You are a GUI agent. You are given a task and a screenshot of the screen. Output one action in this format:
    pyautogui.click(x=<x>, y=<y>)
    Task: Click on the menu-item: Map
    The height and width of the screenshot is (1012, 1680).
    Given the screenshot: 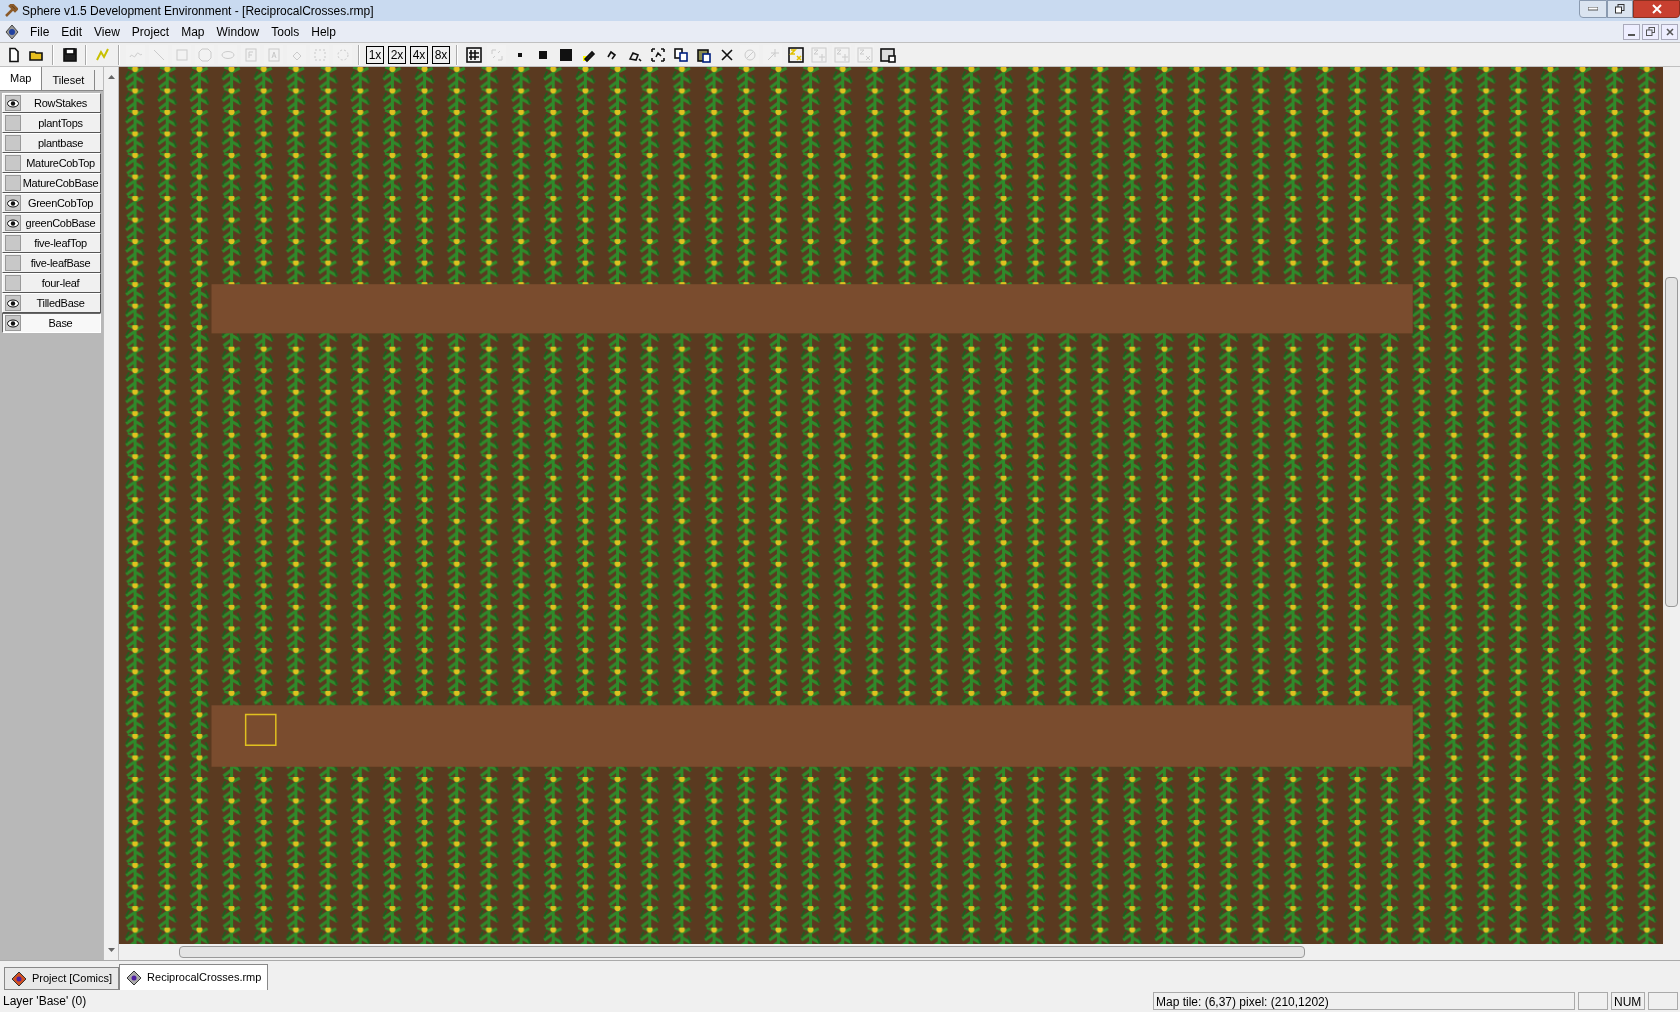 What is the action you would take?
    pyautogui.click(x=193, y=31)
    